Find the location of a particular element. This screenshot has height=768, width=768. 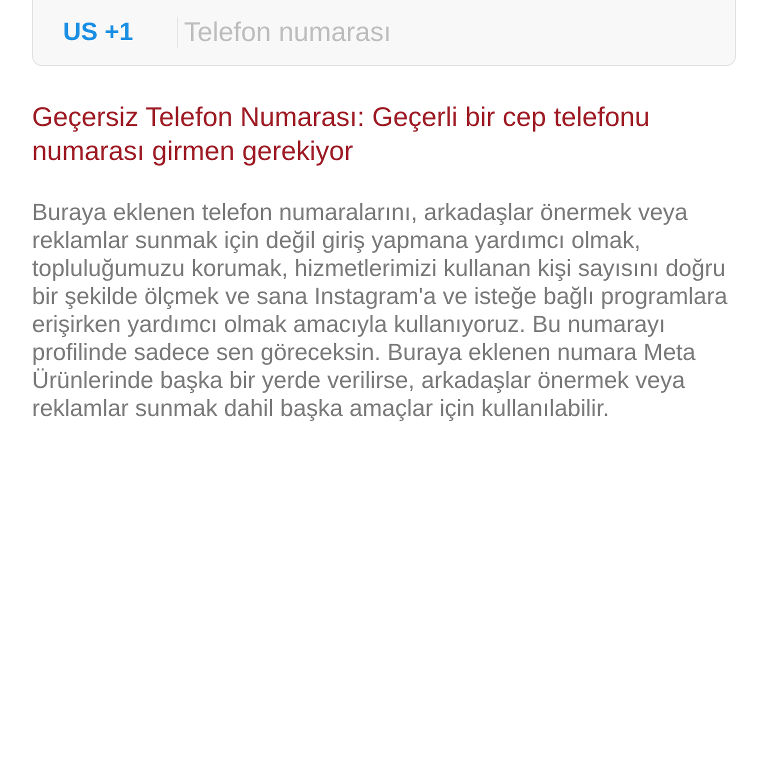

error-message: Geçersiz Telefon Numarası: Geçerli bir cep telefonu numarası girmen gerekiyor is located at coordinates (341, 134).